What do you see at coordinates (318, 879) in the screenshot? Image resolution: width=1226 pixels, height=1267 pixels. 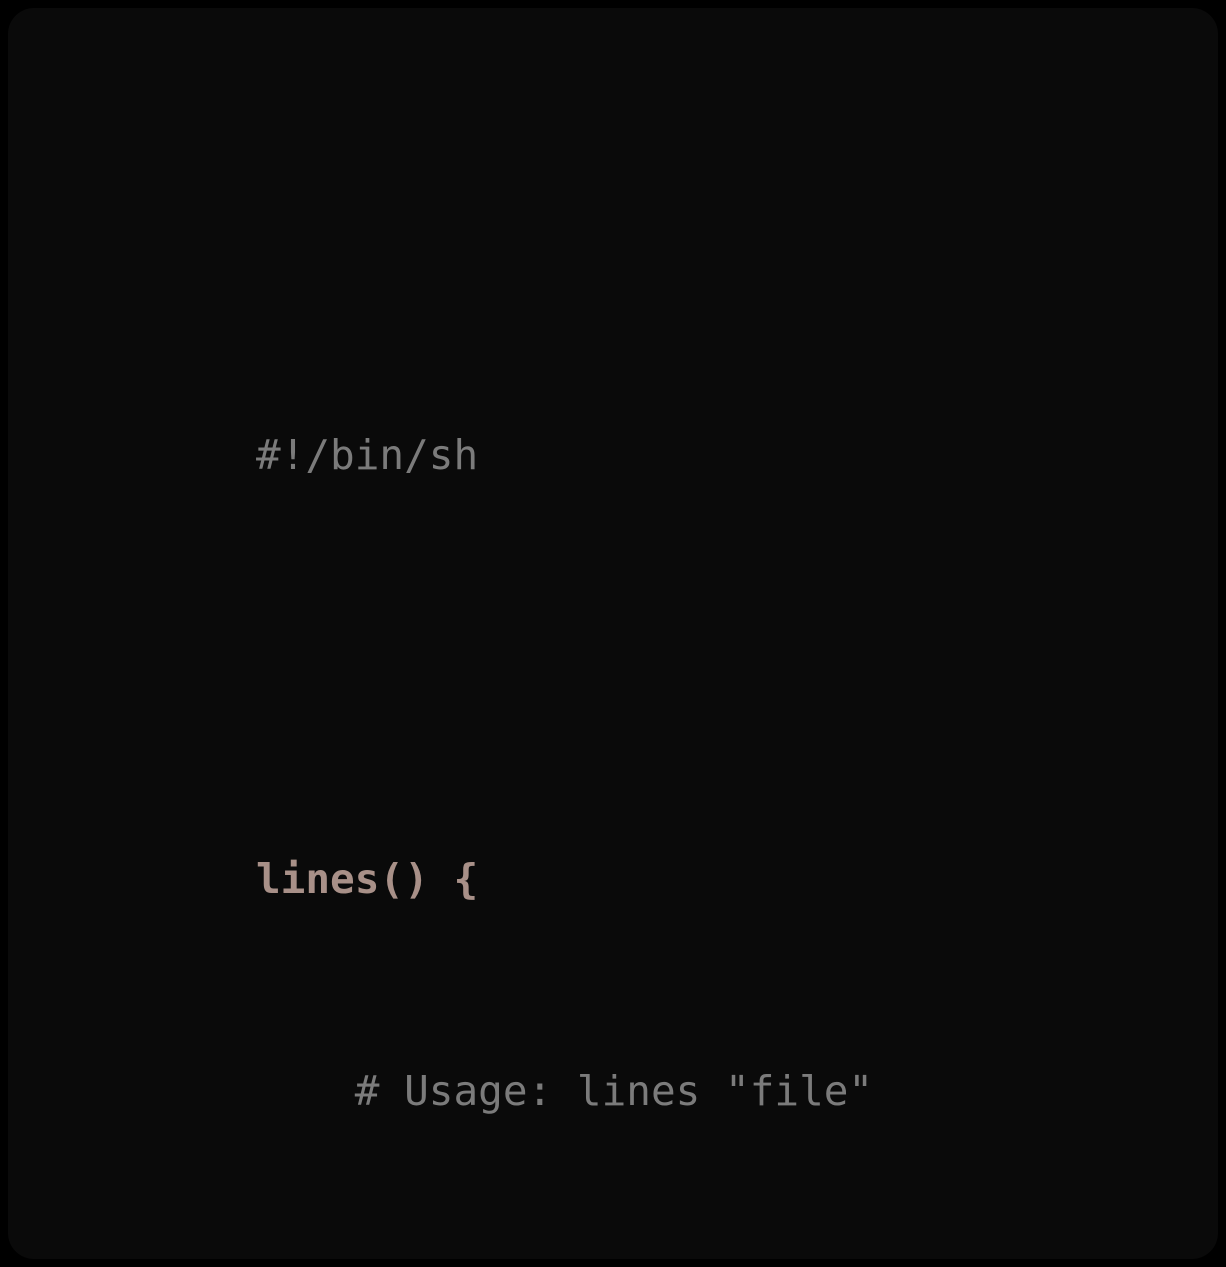 I see `function-name: lines` at bounding box center [318, 879].